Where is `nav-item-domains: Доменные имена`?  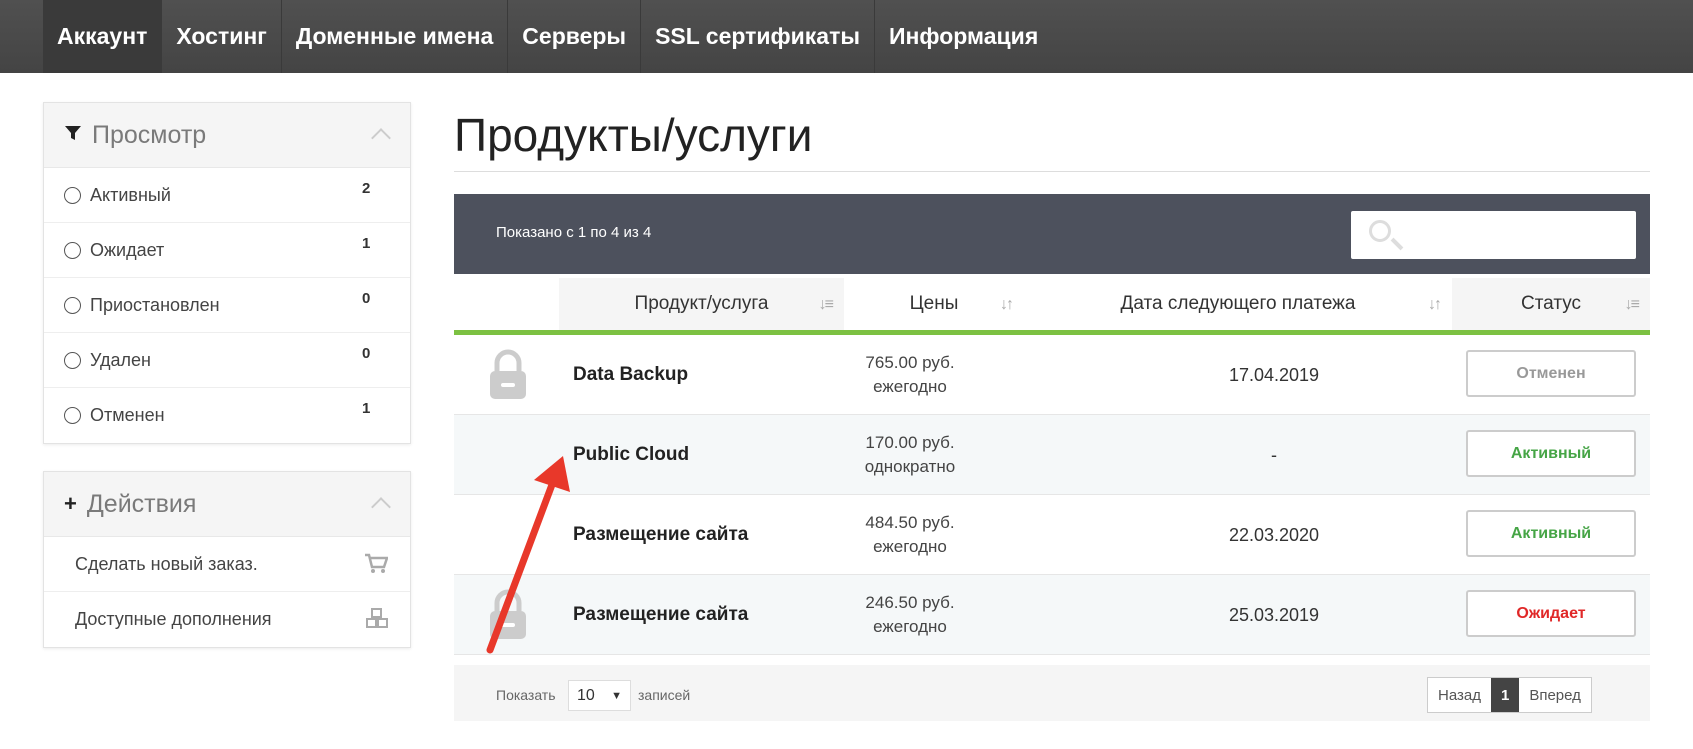
nav-item-domains: Доменные имена is located at coordinates (395, 36).